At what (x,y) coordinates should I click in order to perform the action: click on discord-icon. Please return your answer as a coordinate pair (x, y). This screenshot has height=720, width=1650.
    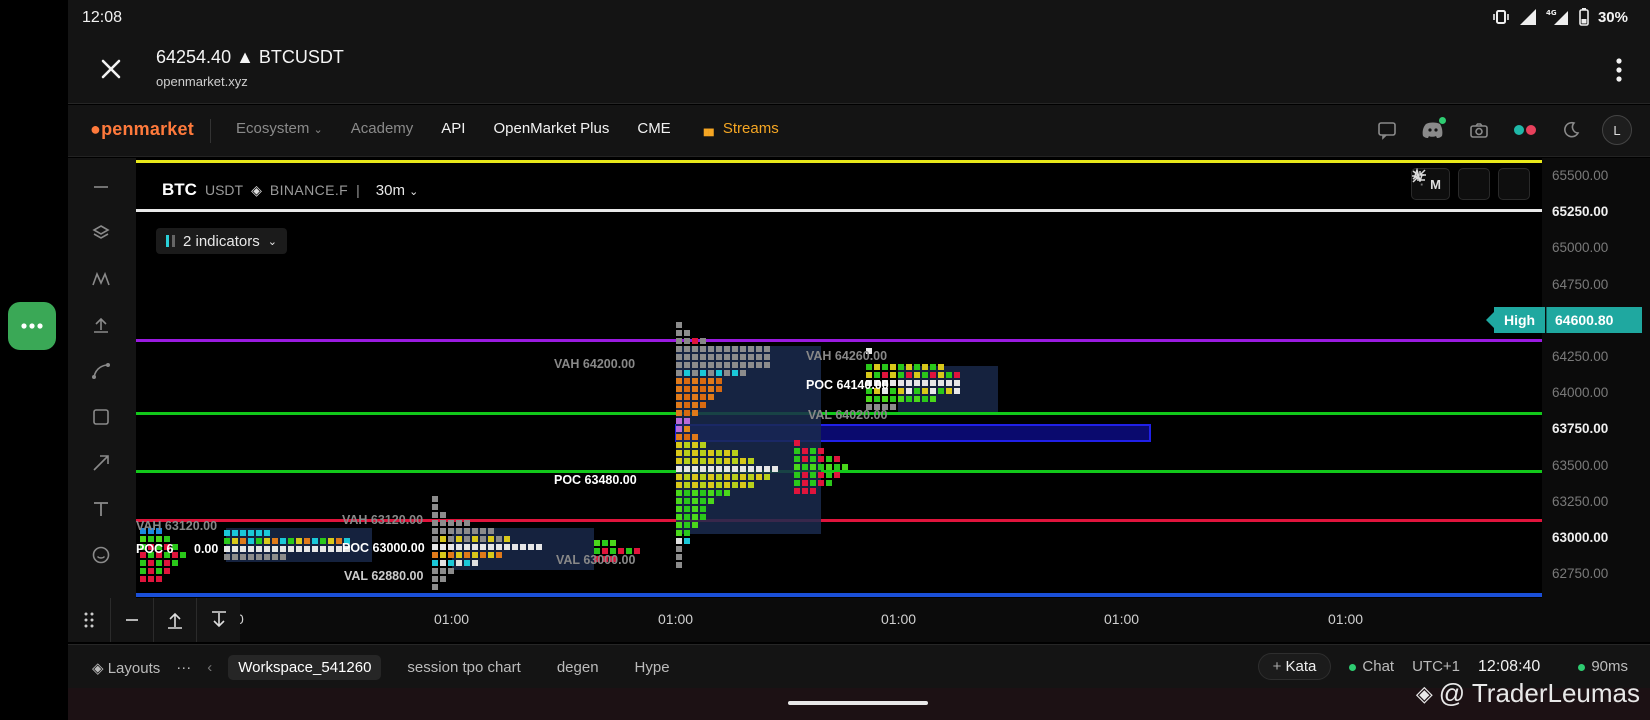
    Looking at the image, I should click on (1433, 130).